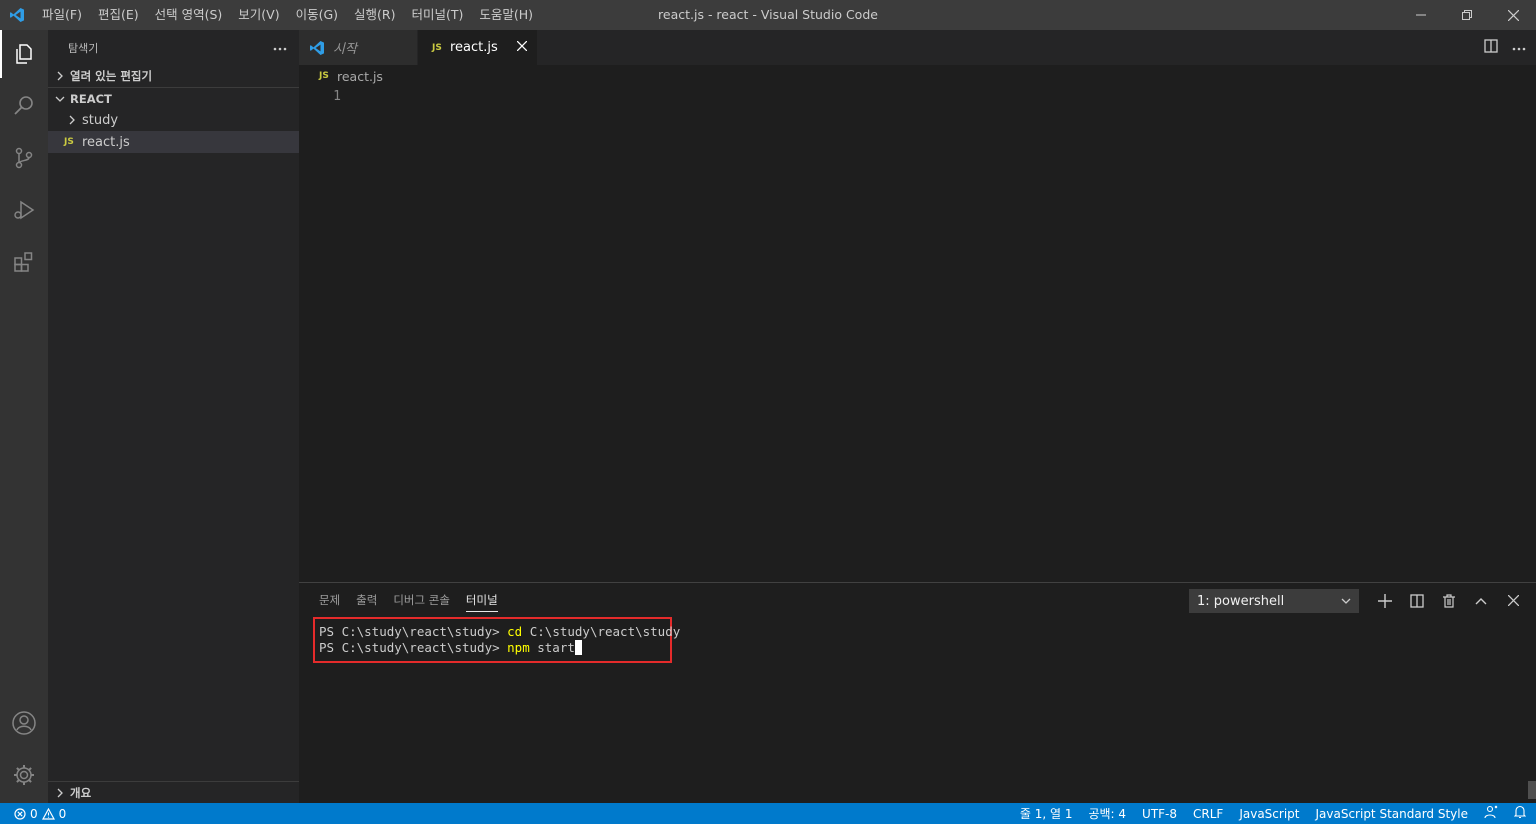  What do you see at coordinates (1208, 814) in the screenshot?
I see `end-of-line: CRLF` at bounding box center [1208, 814].